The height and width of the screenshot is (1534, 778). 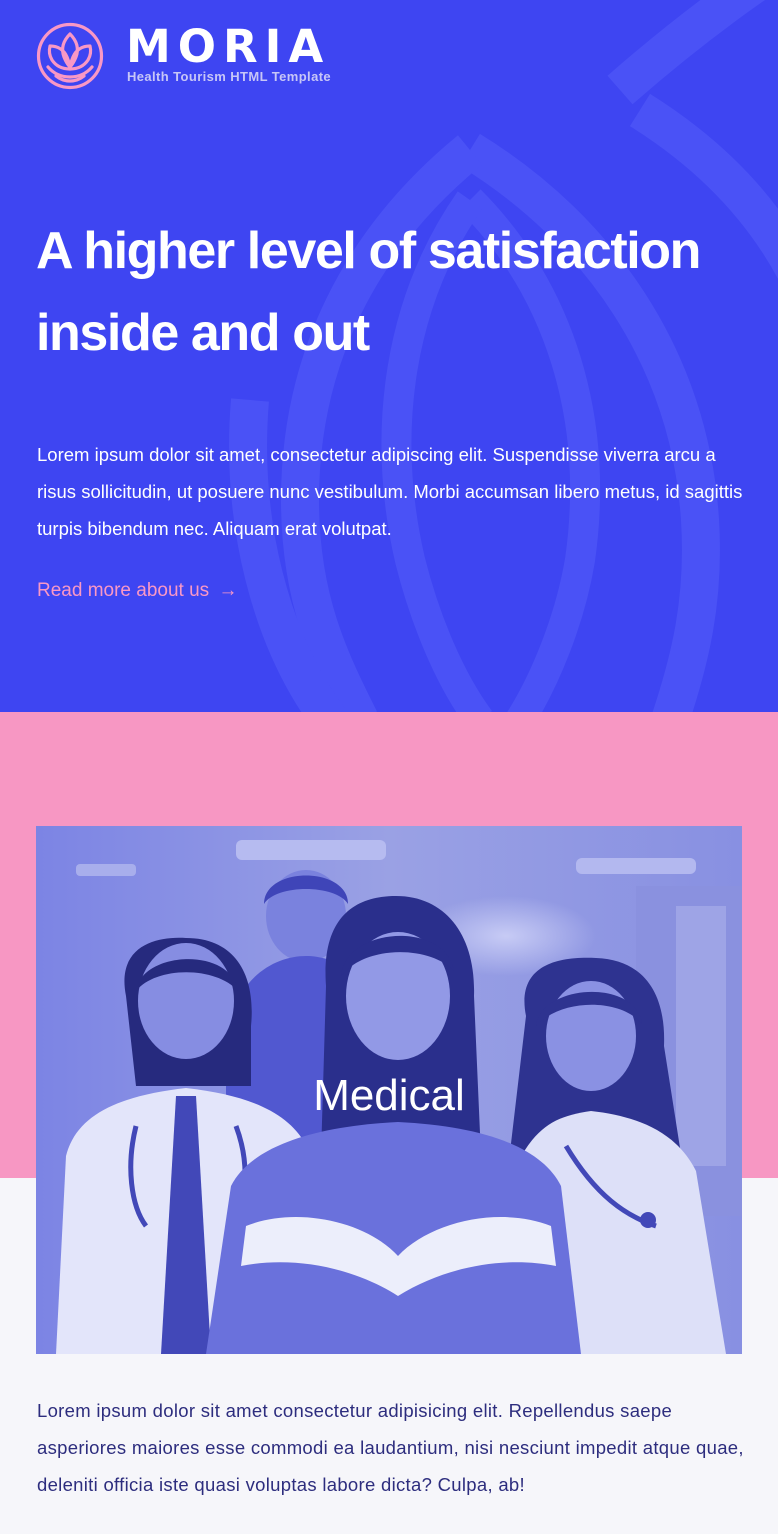 What do you see at coordinates (389, 1095) in the screenshot?
I see `card-title: Medical` at bounding box center [389, 1095].